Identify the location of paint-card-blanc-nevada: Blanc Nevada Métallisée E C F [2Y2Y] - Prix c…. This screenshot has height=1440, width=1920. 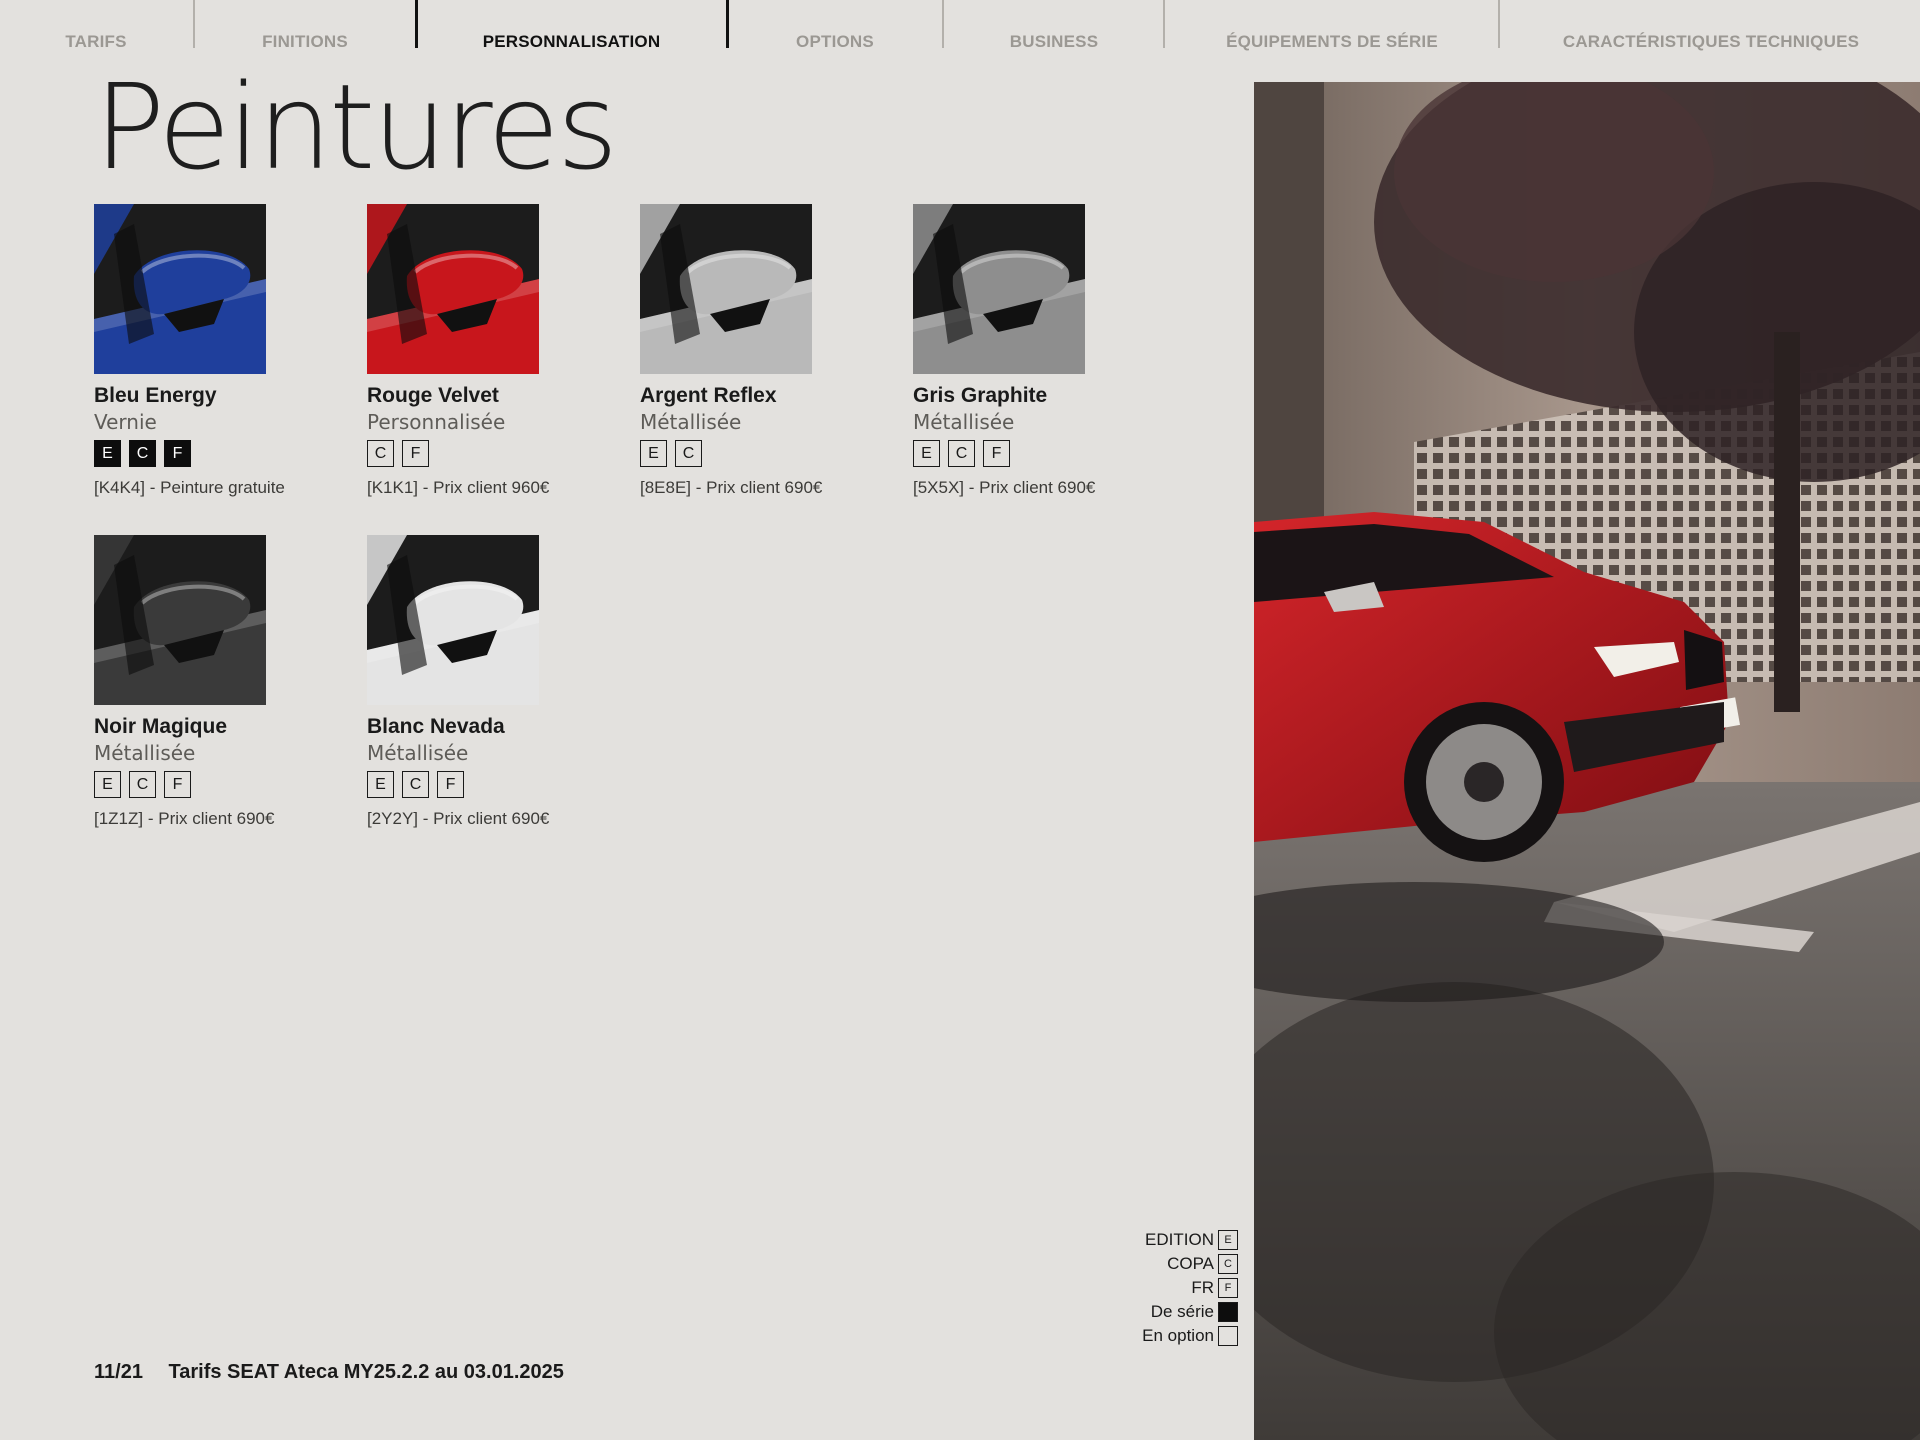
(497, 682).